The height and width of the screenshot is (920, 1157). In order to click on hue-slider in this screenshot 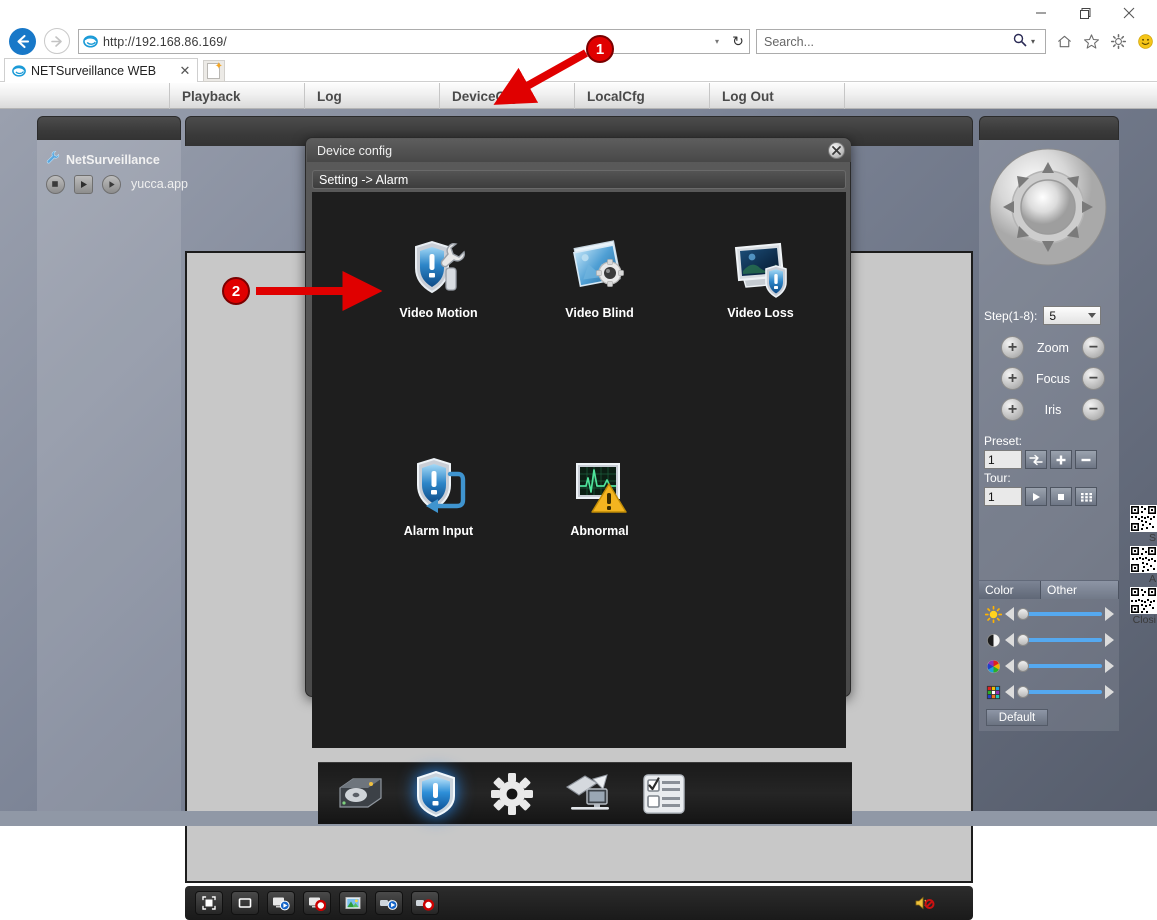, I will do `click(1059, 692)`.